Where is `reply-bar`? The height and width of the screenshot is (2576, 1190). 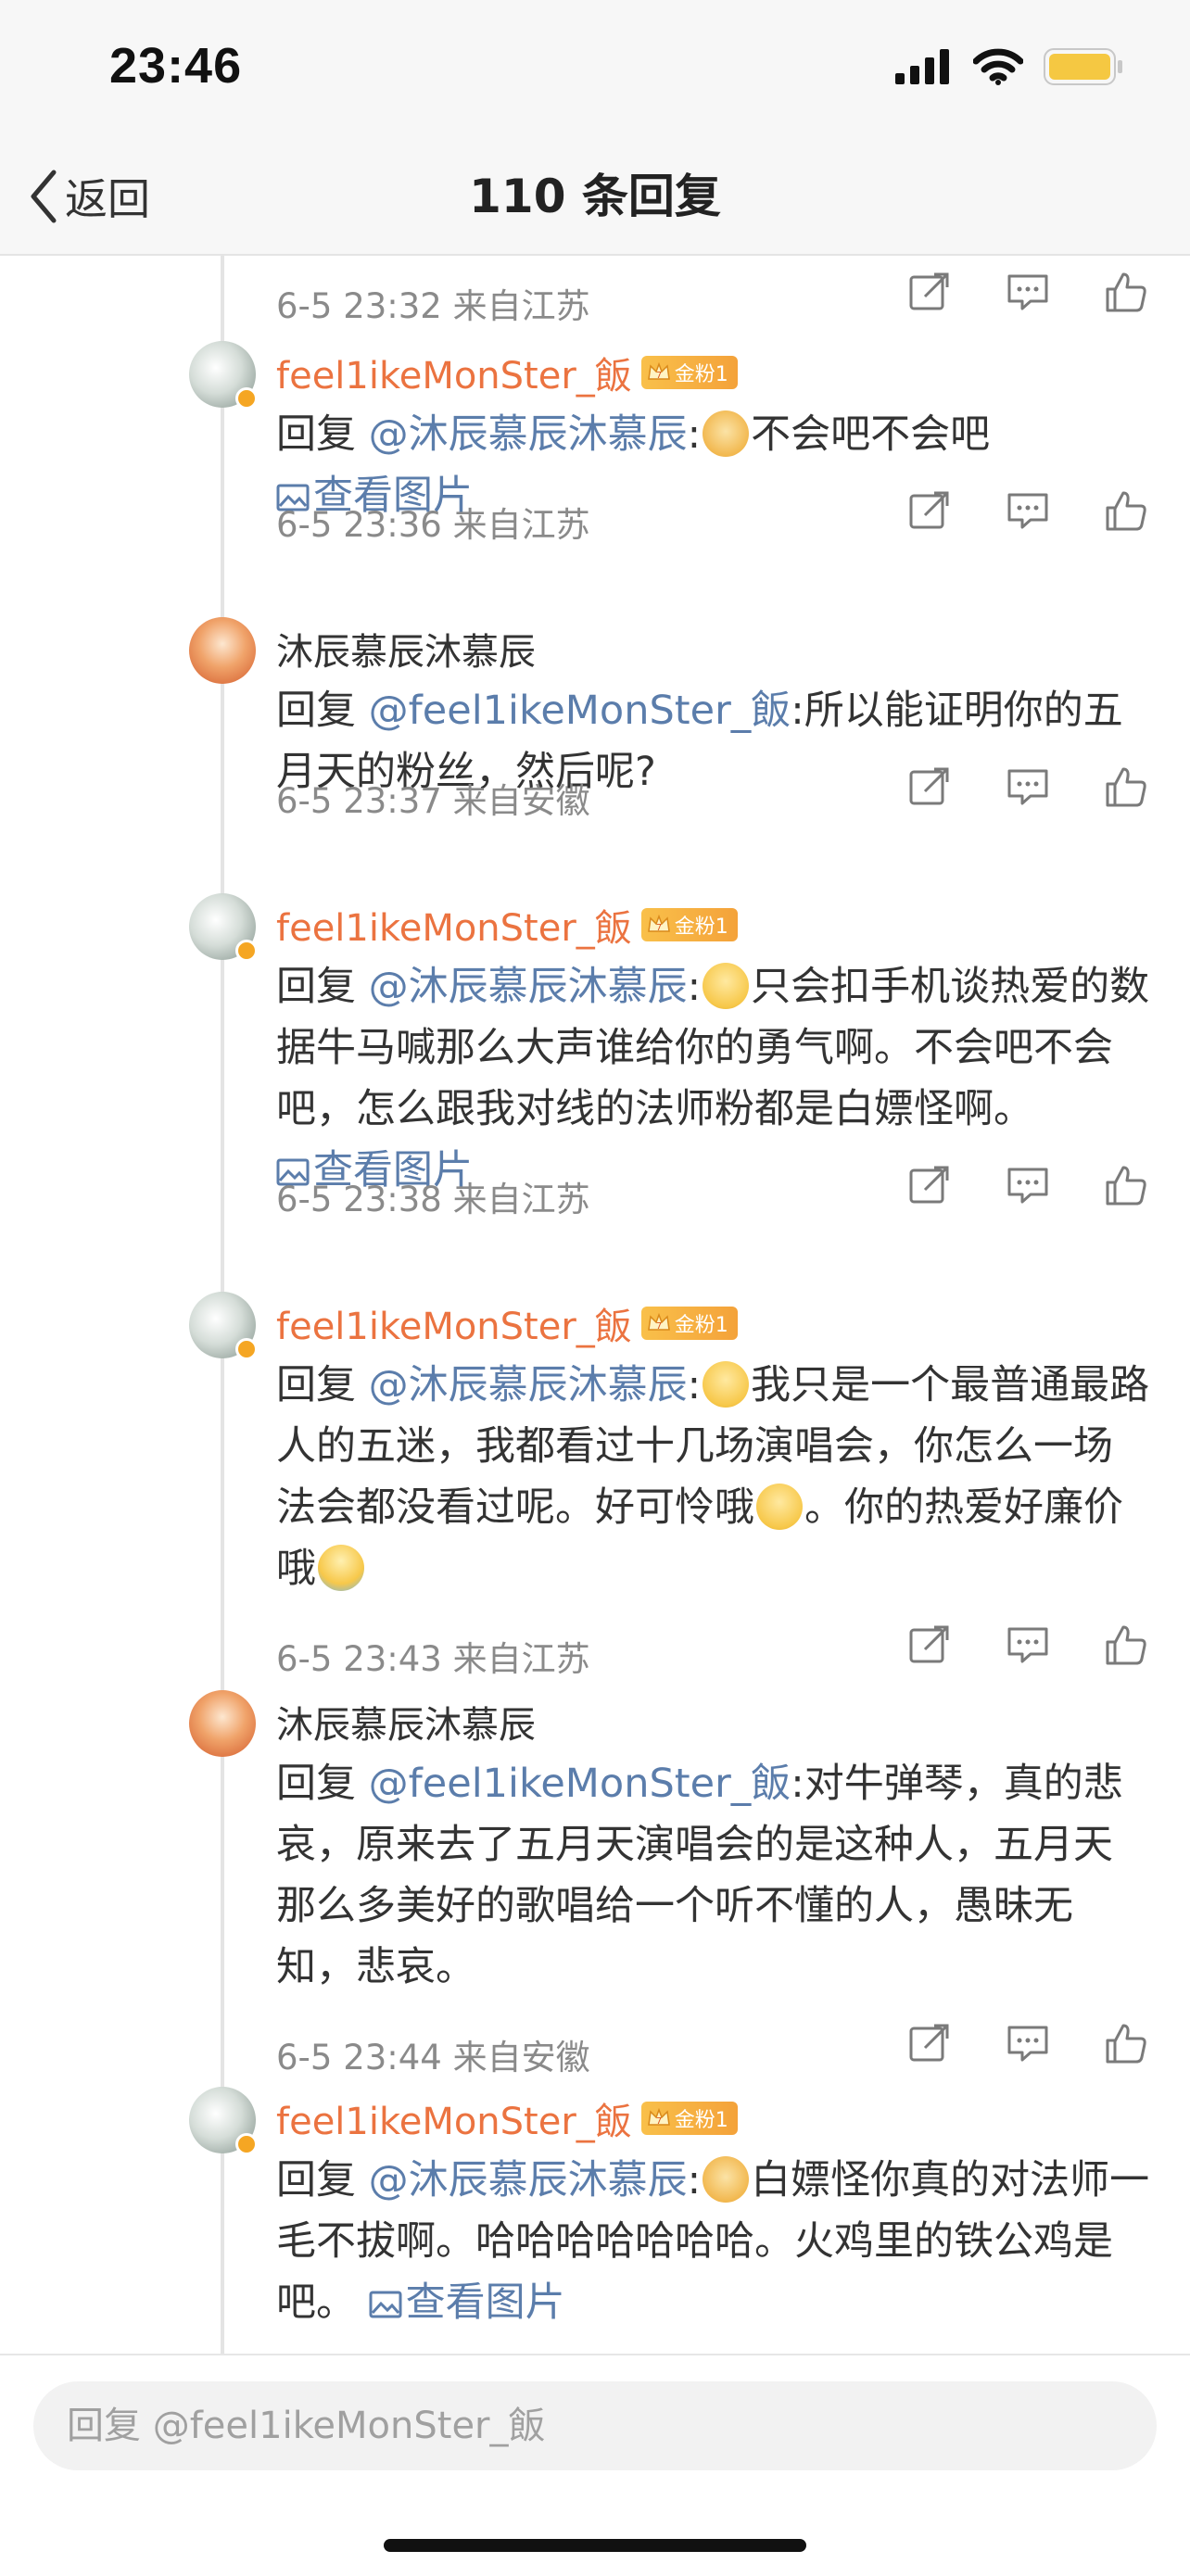
reply-bar is located at coordinates (595, 2465).